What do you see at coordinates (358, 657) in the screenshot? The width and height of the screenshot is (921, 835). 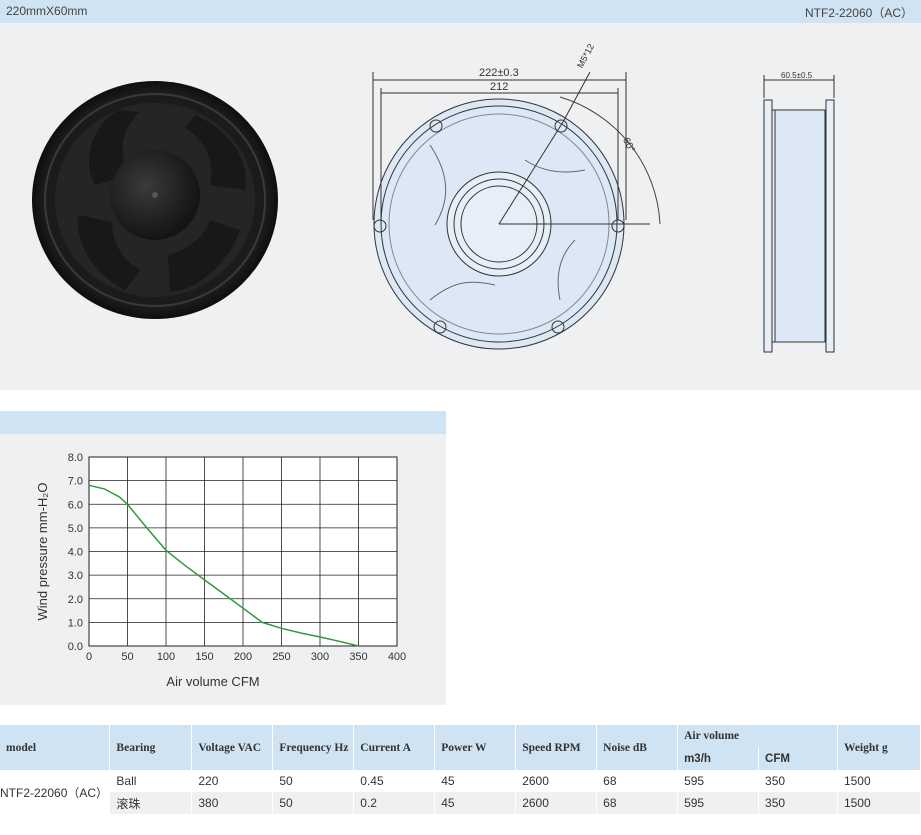 I see `x-tick-label: 350` at bounding box center [358, 657].